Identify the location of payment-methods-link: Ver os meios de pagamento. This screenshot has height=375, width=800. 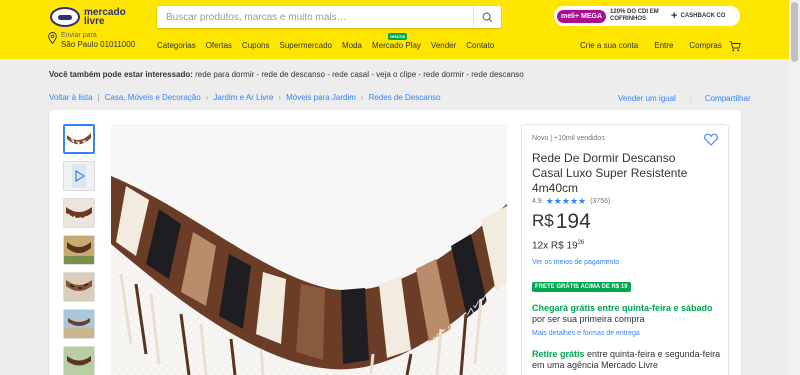
(575, 262).